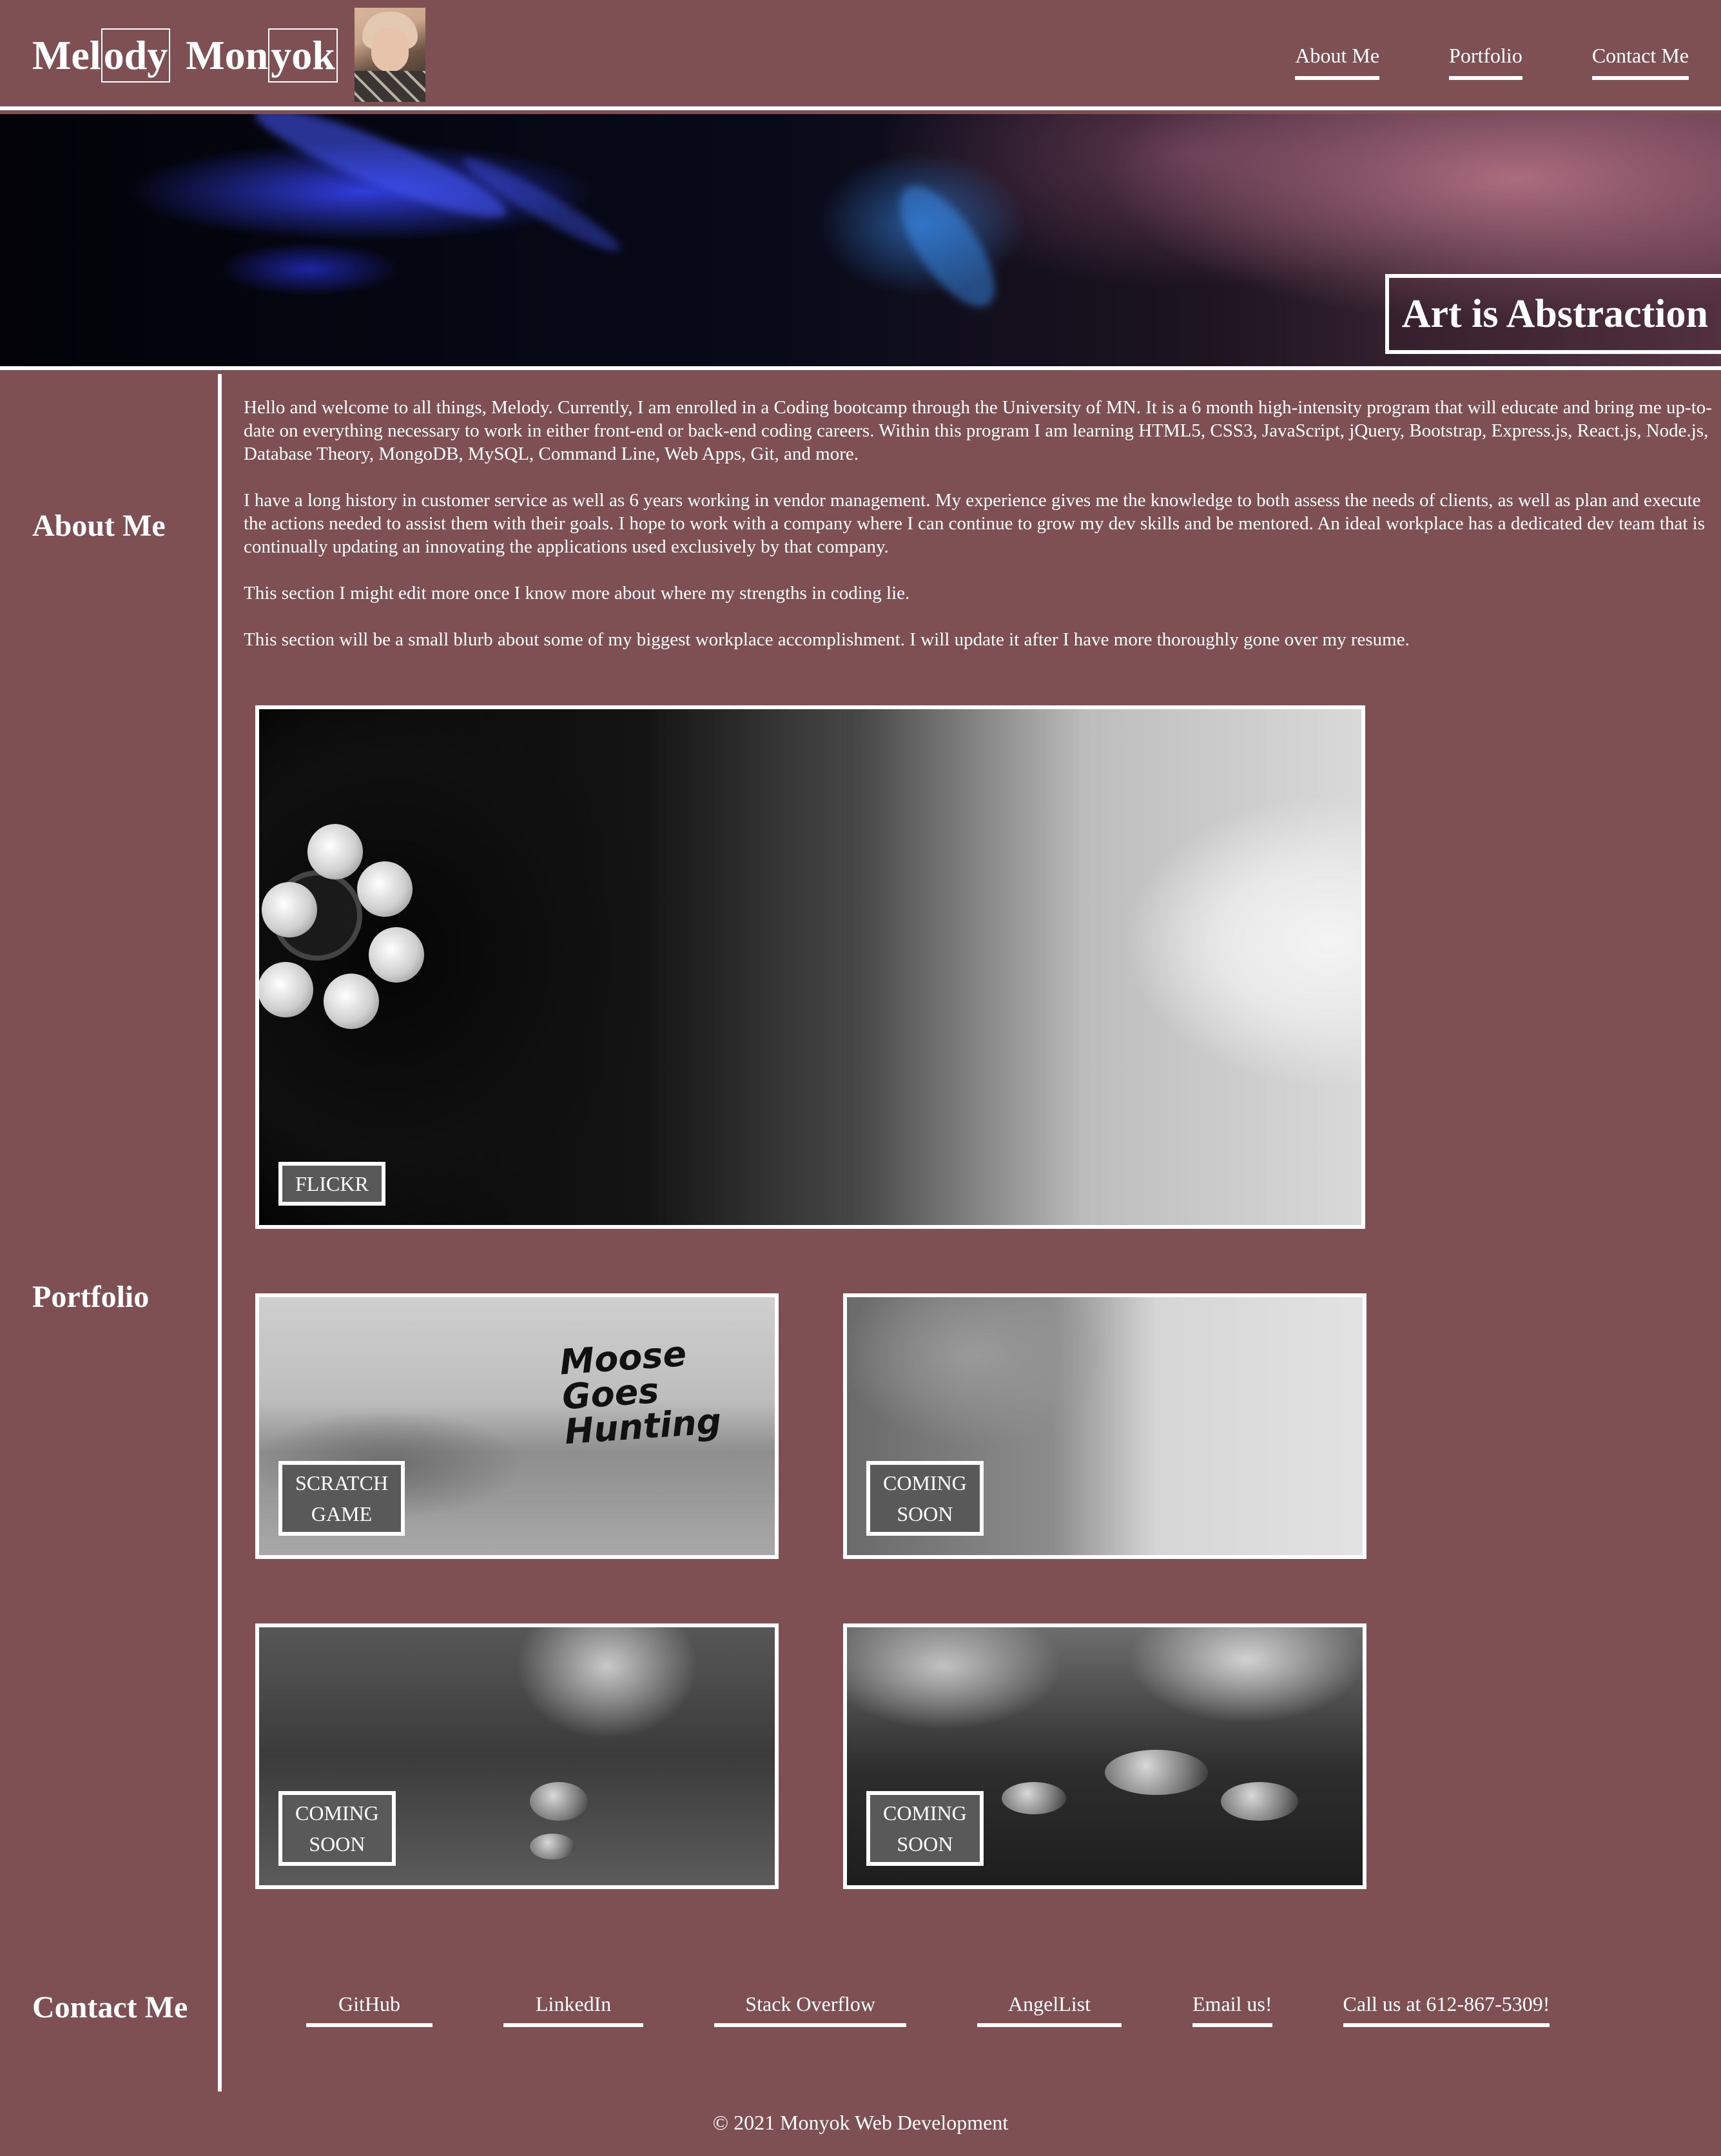 The height and width of the screenshot is (2156, 1721). I want to click on portfolio-card-scratch-game: Moose Goes Hunting SCRATCH GAME, so click(517, 1426).